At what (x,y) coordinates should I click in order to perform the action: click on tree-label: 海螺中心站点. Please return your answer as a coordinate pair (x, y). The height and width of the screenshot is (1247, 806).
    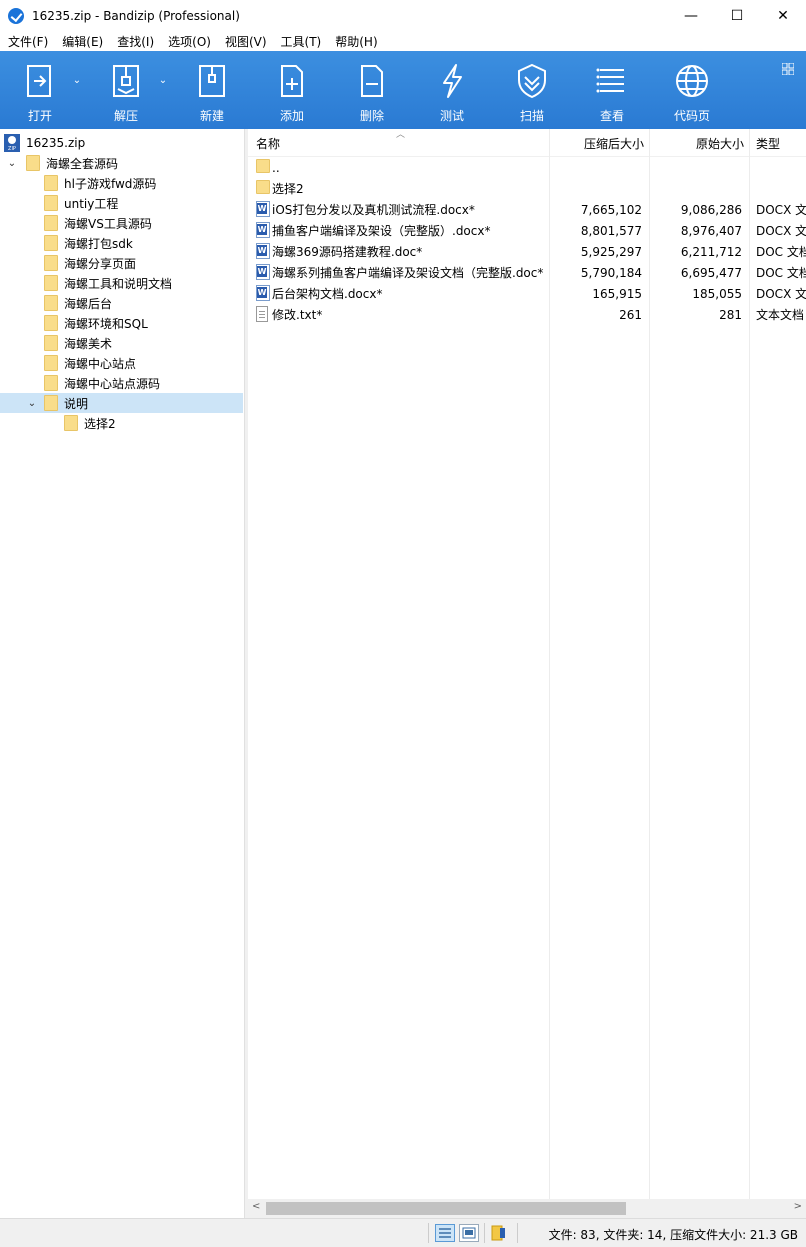
    Looking at the image, I should click on (100, 363).